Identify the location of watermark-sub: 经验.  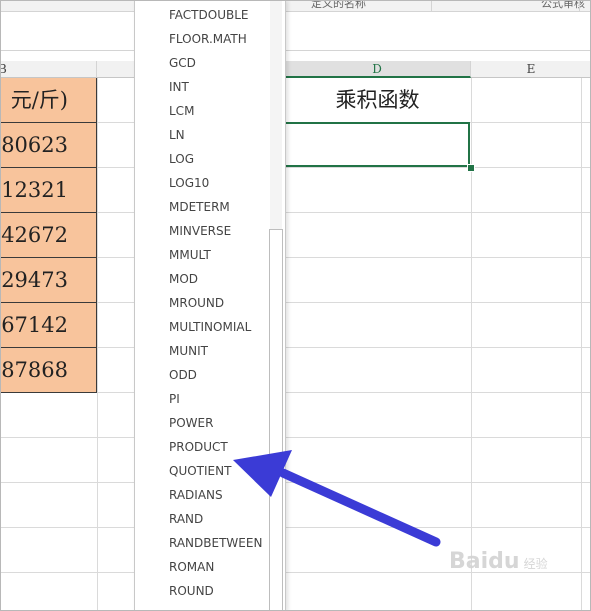
(535, 564).